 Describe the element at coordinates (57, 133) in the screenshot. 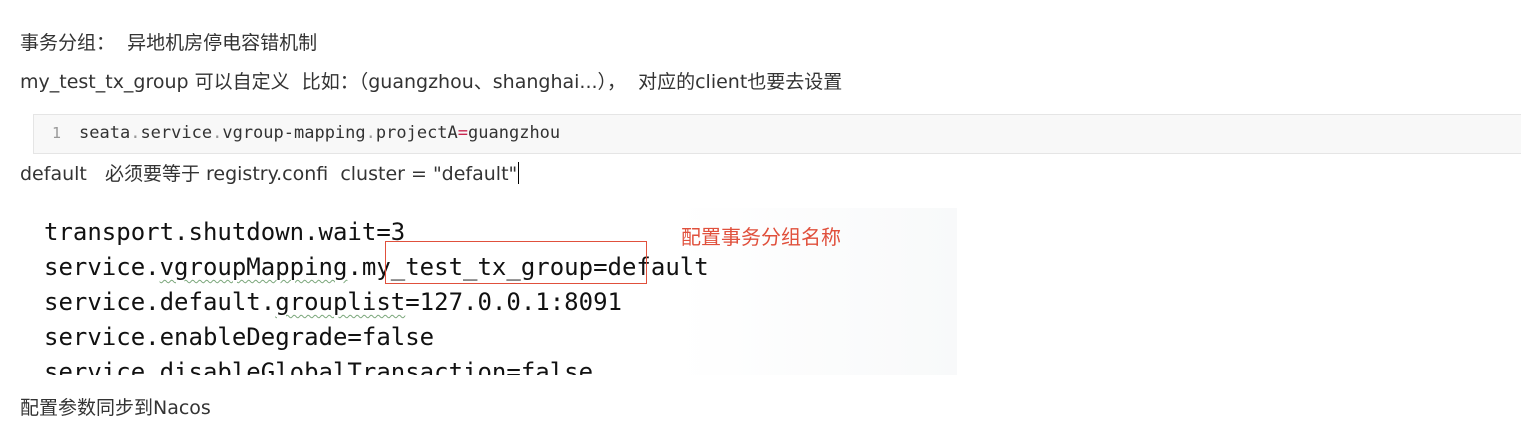

I see `code-line-number: 1` at that location.